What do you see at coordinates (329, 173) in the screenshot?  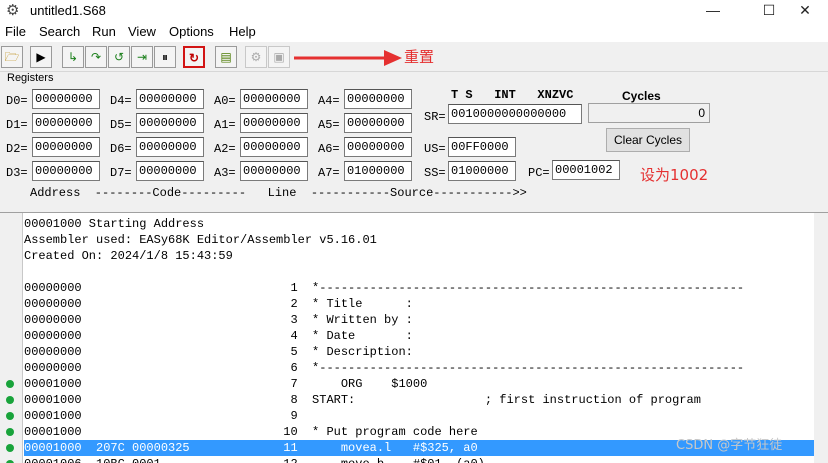 I see `a7-label: A7=` at bounding box center [329, 173].